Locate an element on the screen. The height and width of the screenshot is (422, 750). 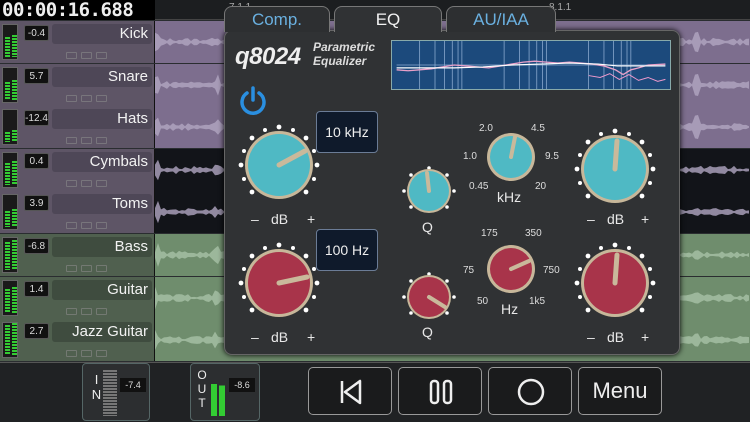
mid-low-gain-knob is located at coordinates (615, 283).